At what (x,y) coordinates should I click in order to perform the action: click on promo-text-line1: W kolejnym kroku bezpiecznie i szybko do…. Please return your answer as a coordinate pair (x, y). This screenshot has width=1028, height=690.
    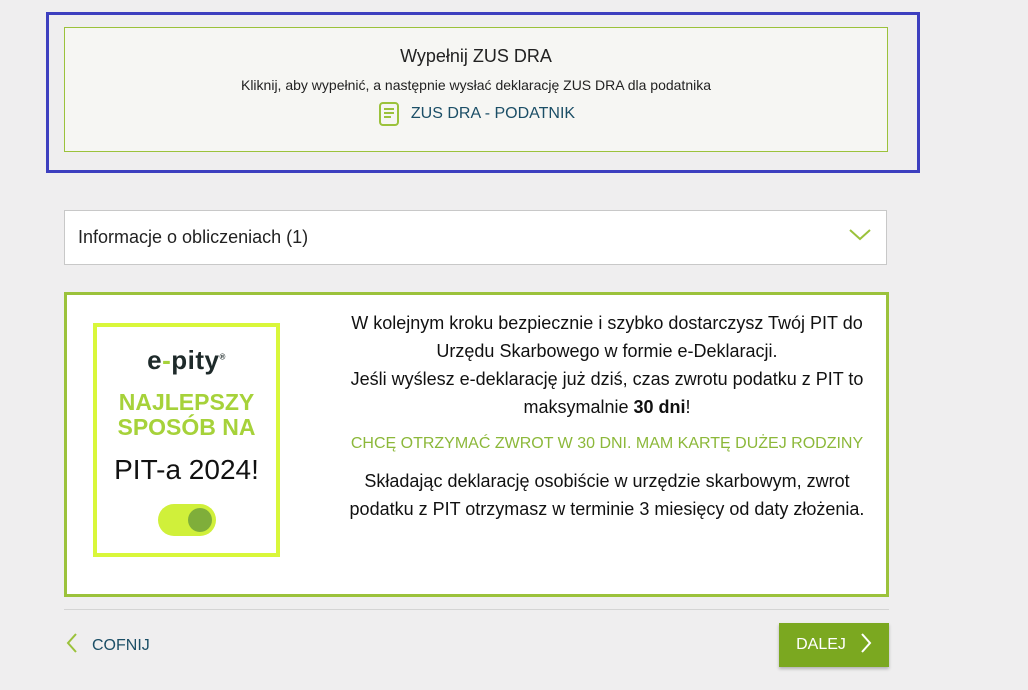
    Looking at the image, I should click on (607, 337).